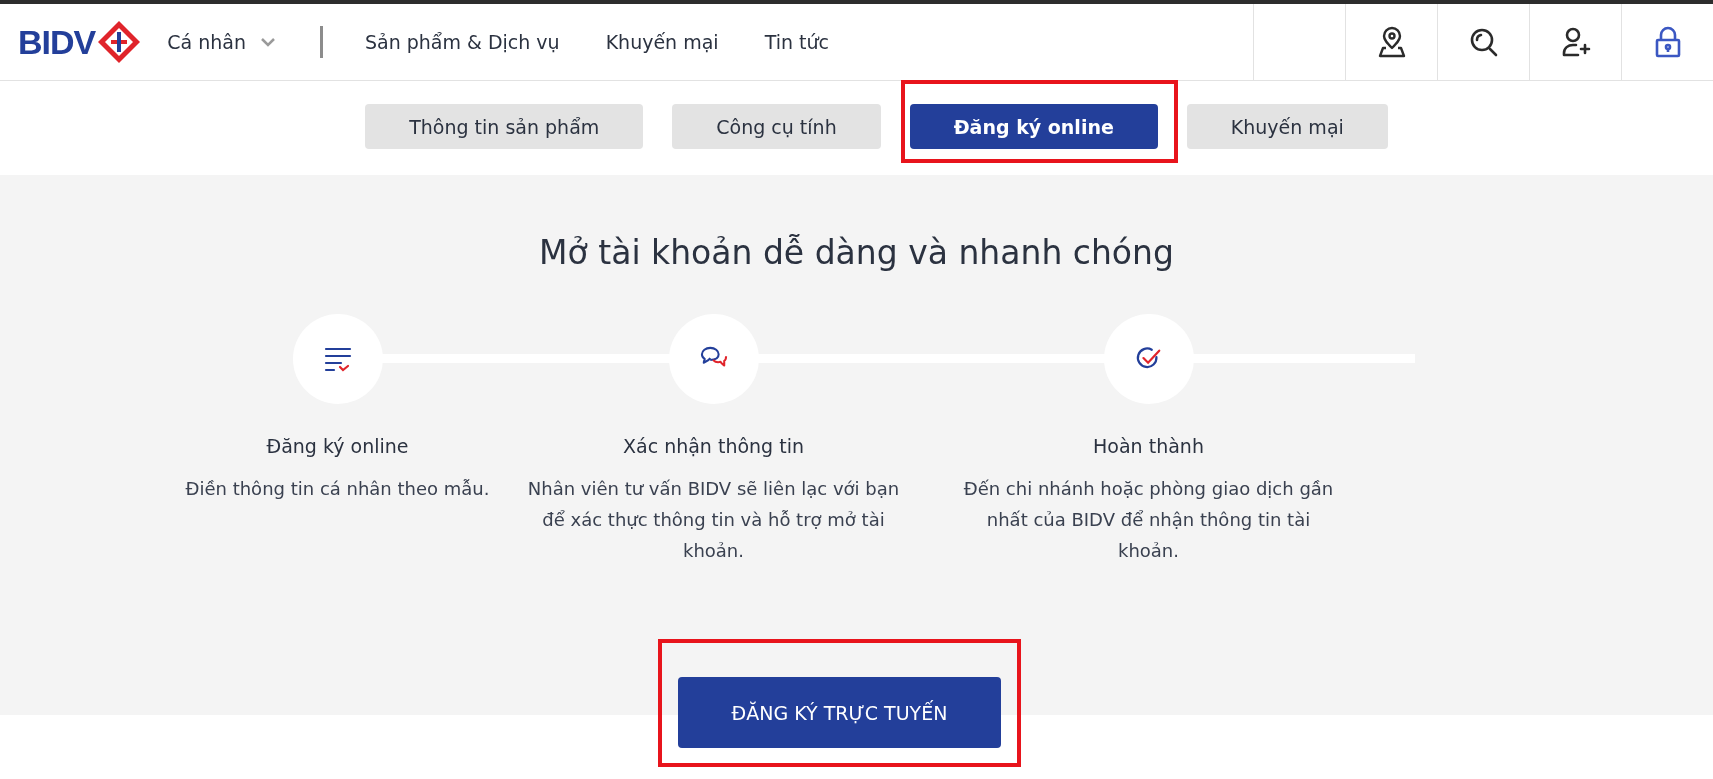 Image resolution: width=1713 pixels, height=779 pixels. Describe the element at coordinates (1483, 42) in the screenshot. I see `search-icon` at that location.